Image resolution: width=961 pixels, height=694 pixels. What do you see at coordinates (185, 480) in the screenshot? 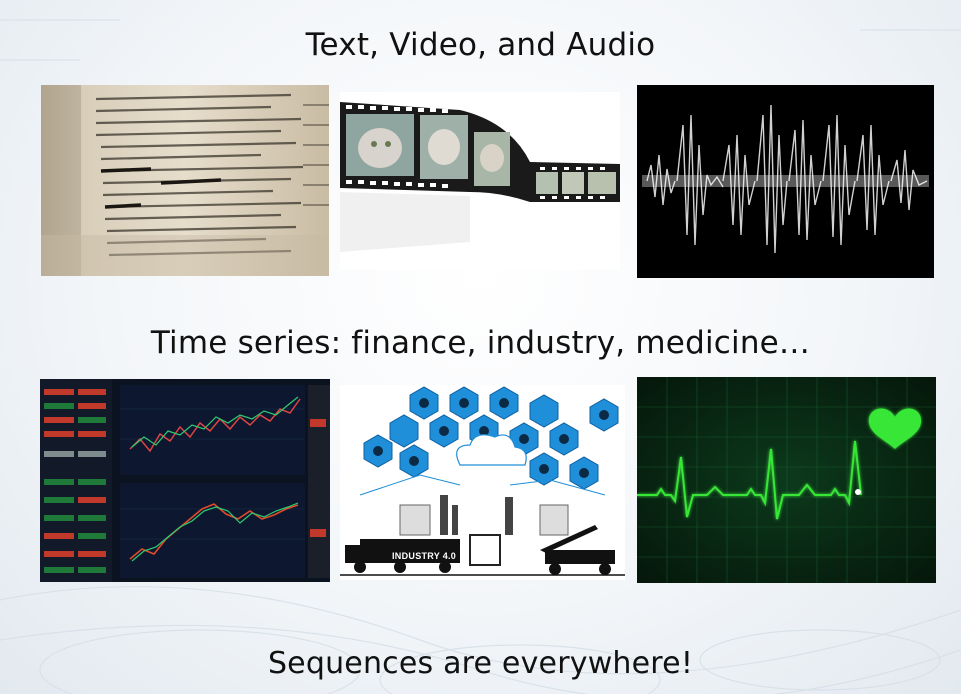
I see `stock-chart-image` at bounding box center [185, 480].